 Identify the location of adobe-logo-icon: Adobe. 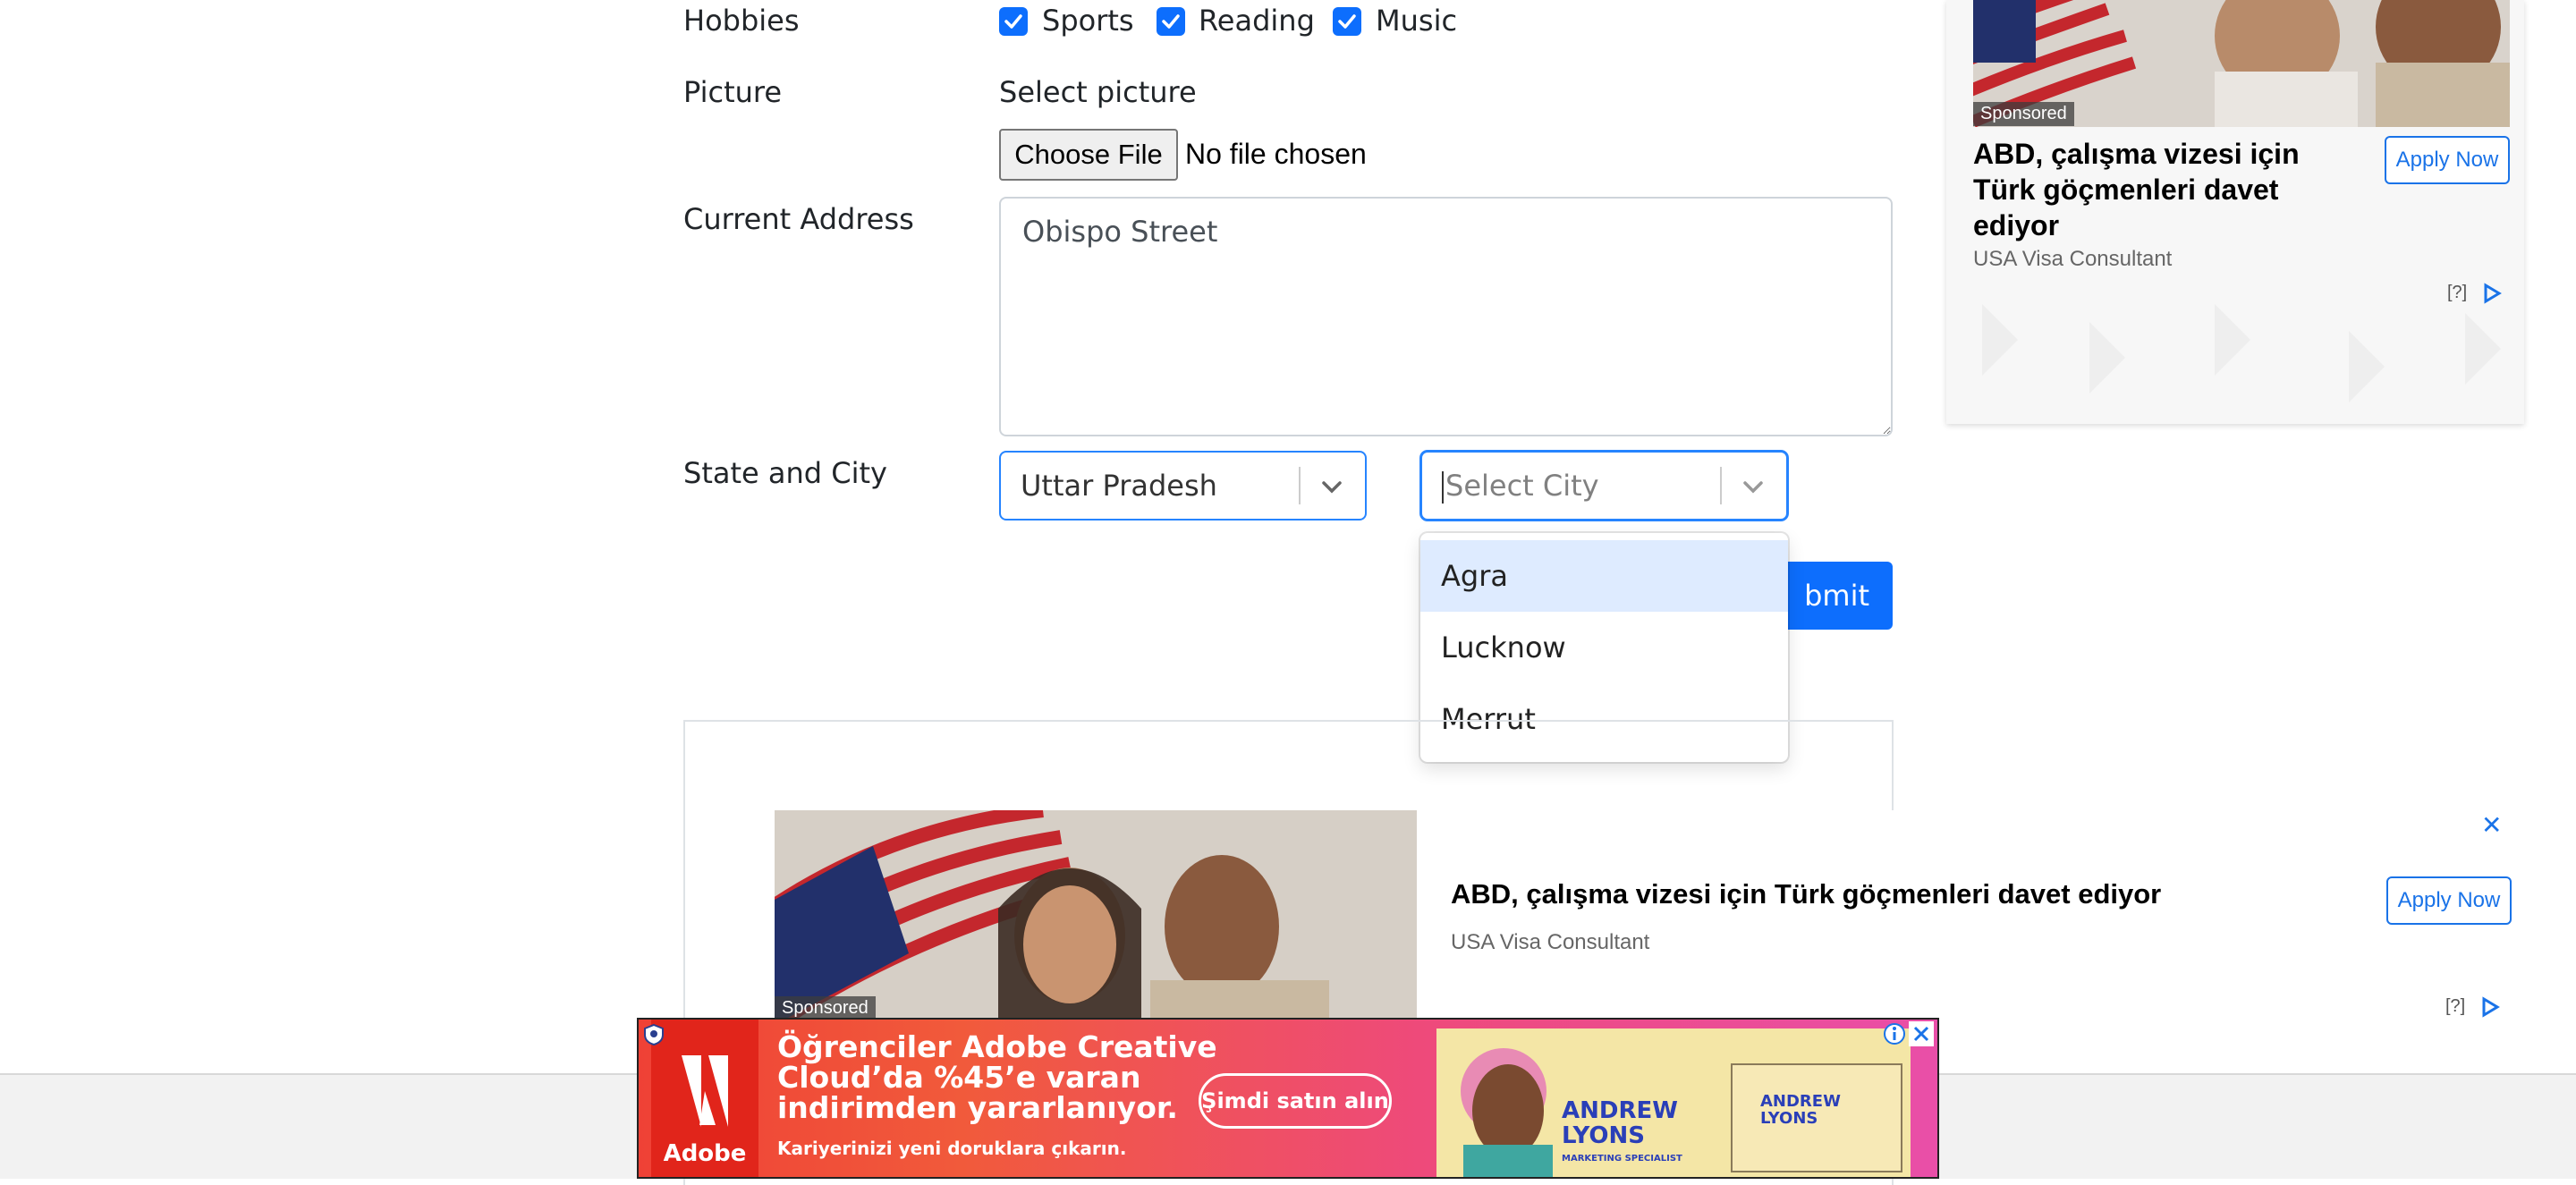
(704, 1098).